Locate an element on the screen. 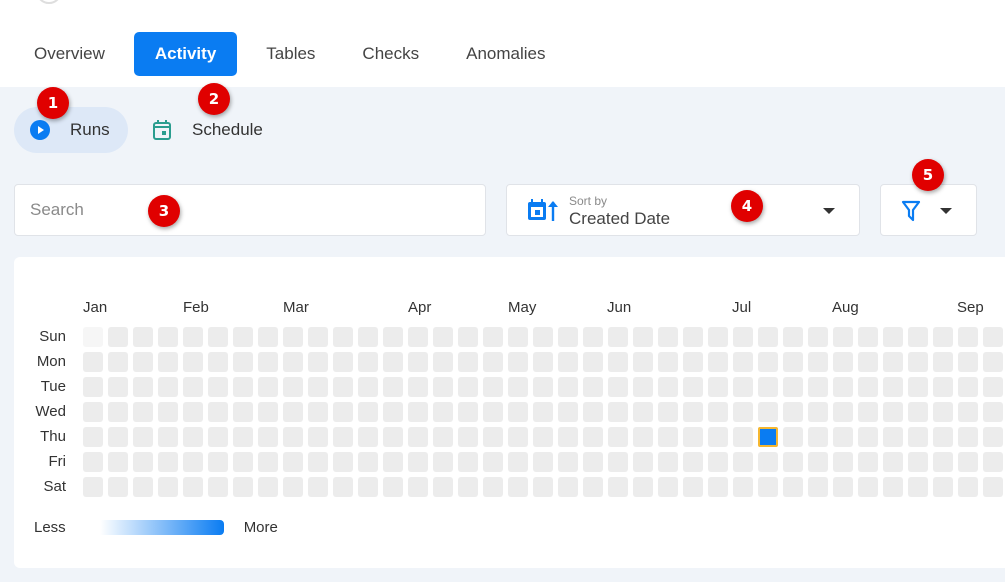  subtab-runs: Runs is located at coordinates (71, 130).